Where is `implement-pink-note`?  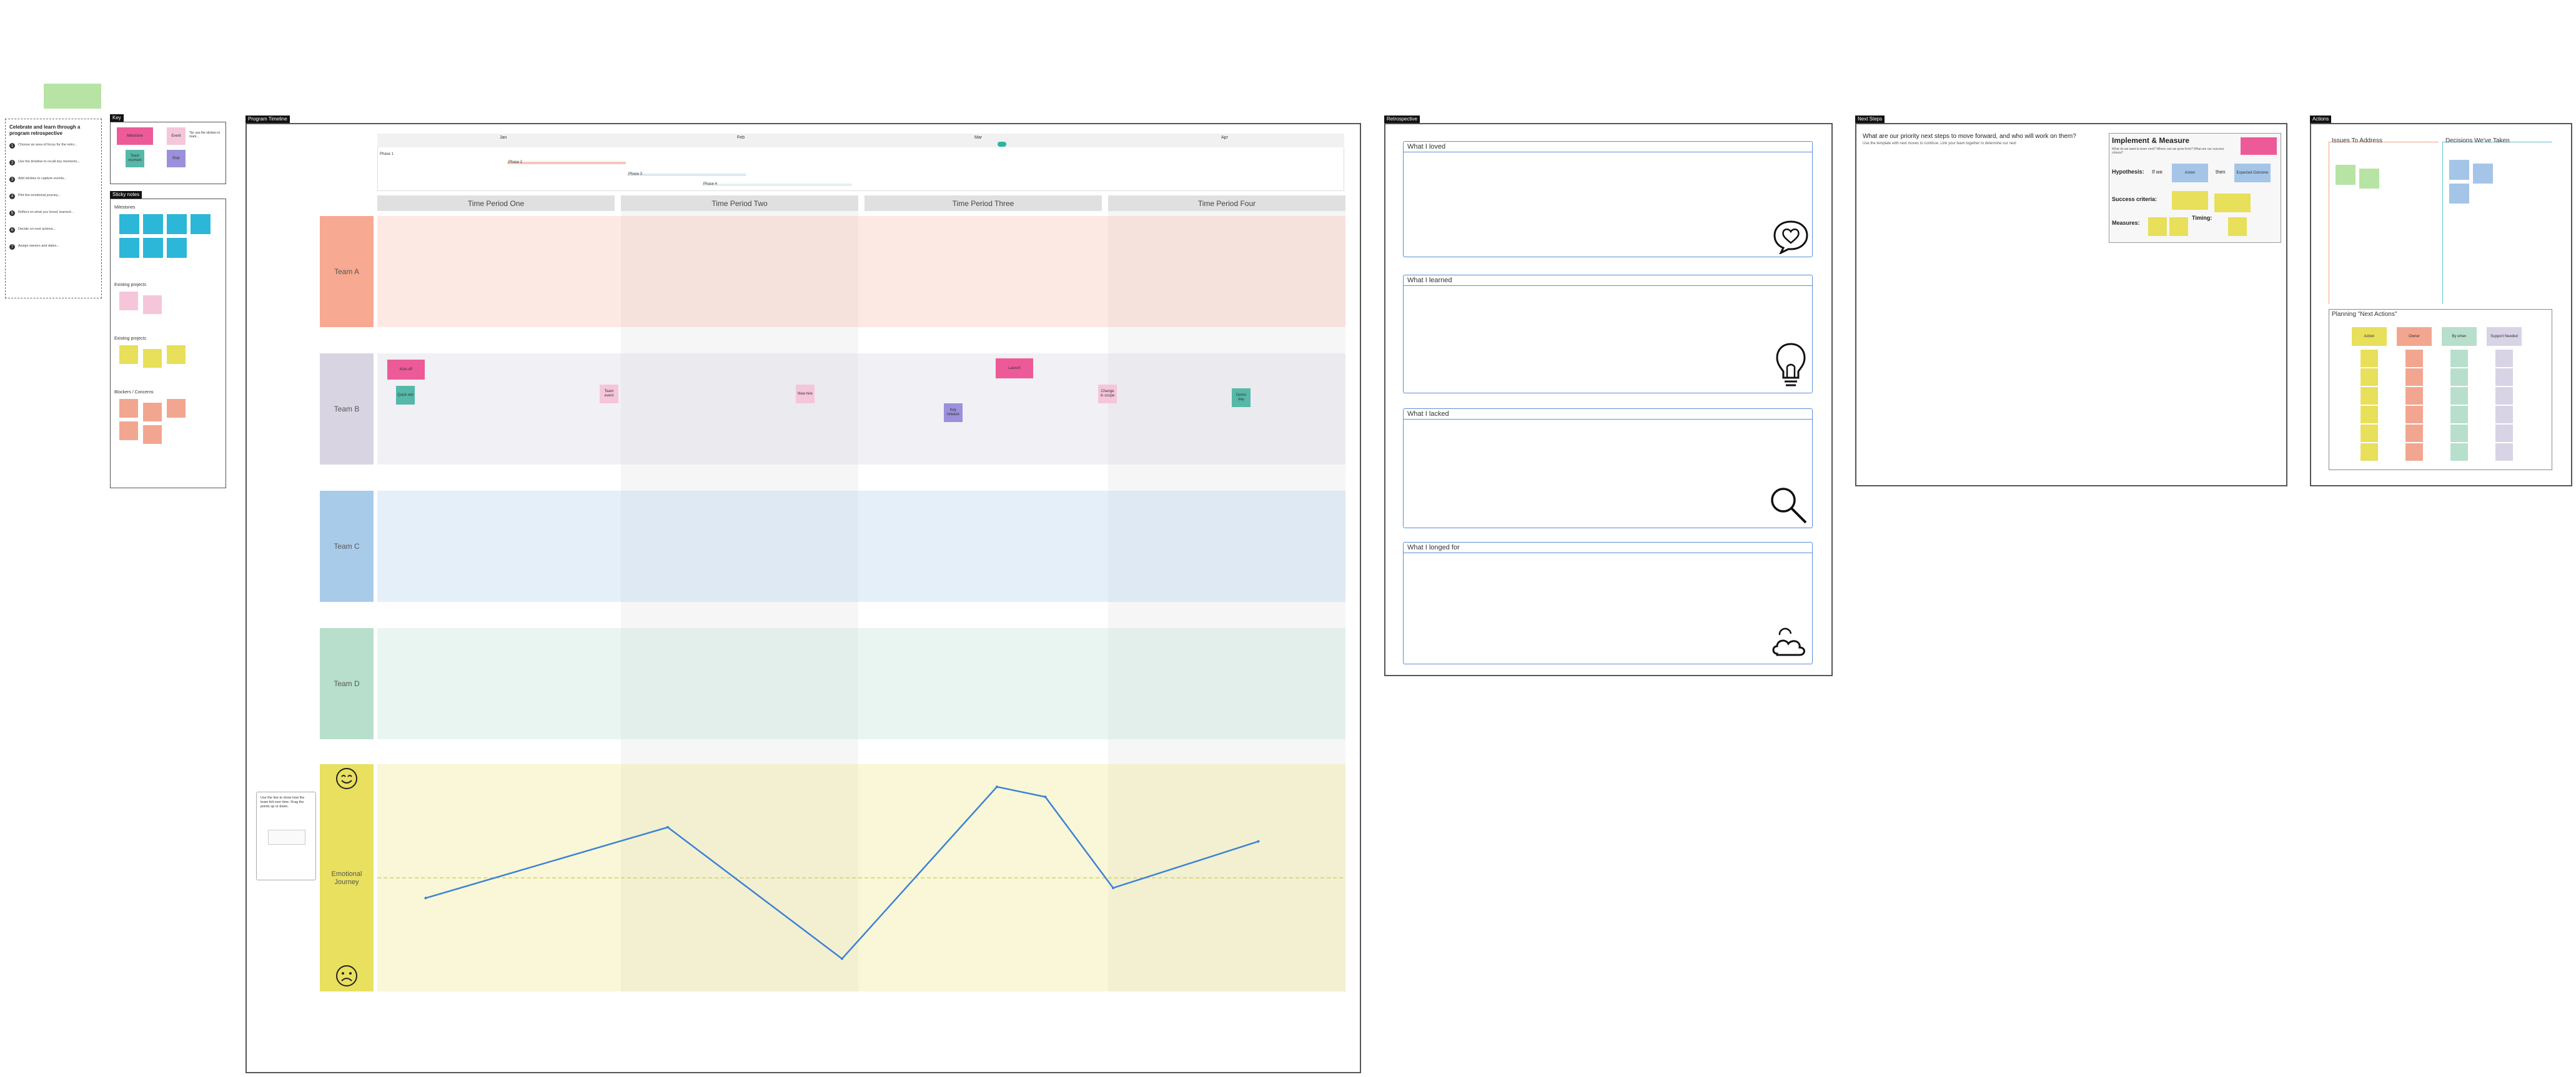 implement-pink-note is located at coordinates (2259, 146).